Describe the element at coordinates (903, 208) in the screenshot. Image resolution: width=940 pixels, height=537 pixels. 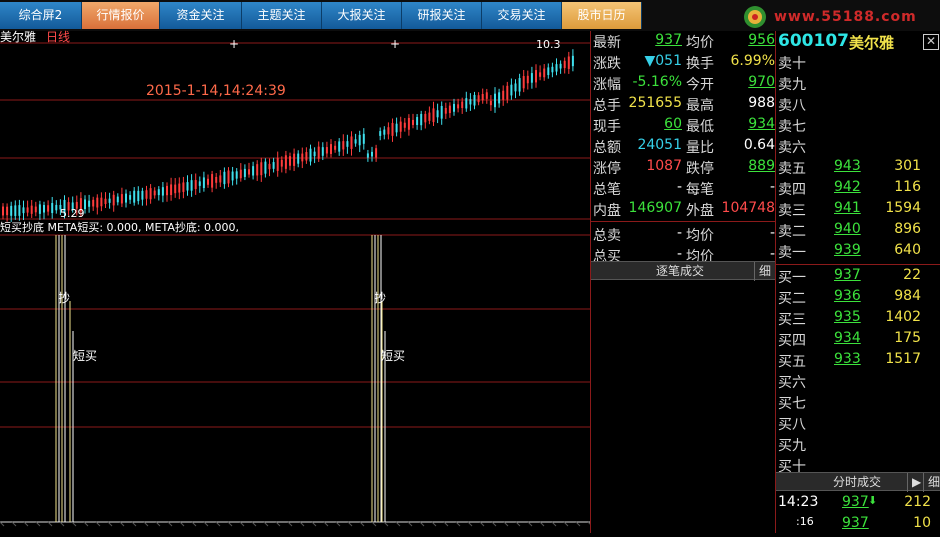
I see `level-volume: 1594` at that location.